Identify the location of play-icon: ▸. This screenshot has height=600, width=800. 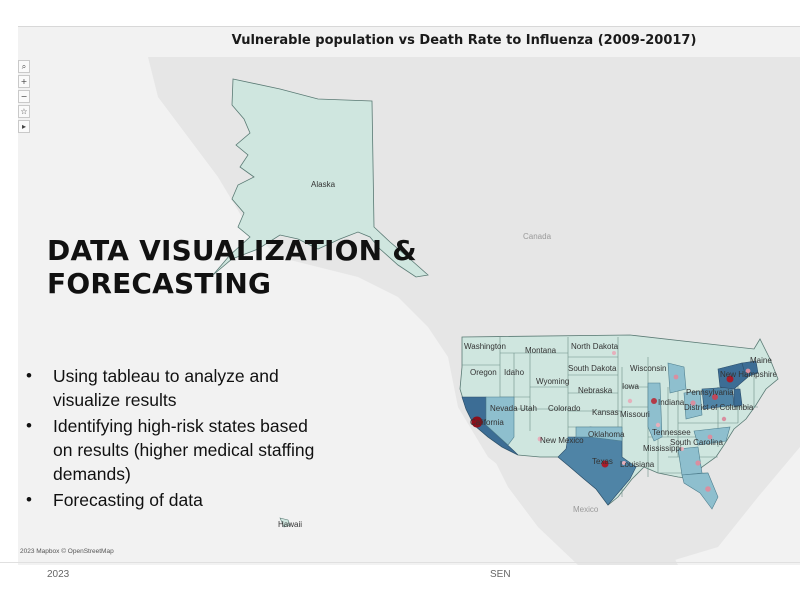
(24, 126).